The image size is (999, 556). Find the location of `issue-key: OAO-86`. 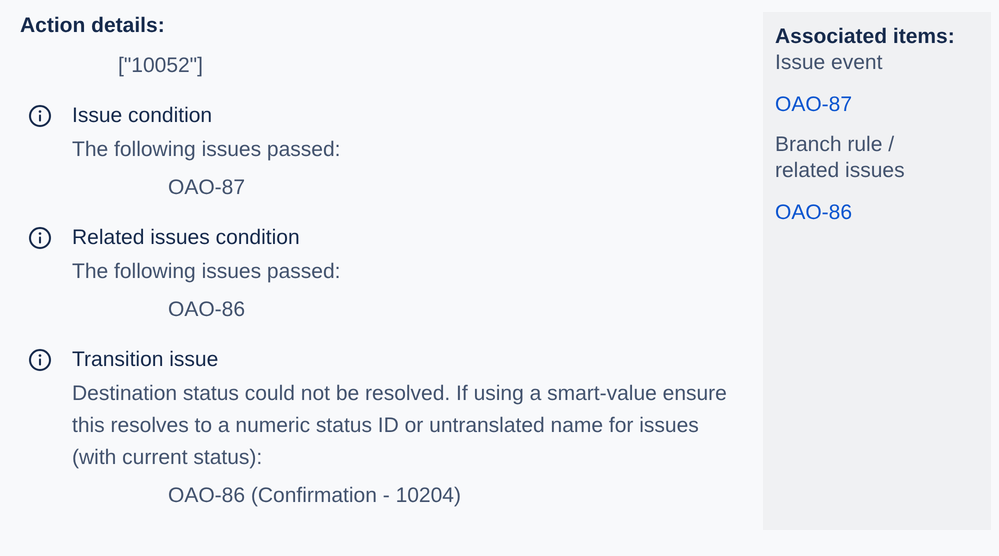

issue-key: OAO-86 is located at coordinates (206, 310).